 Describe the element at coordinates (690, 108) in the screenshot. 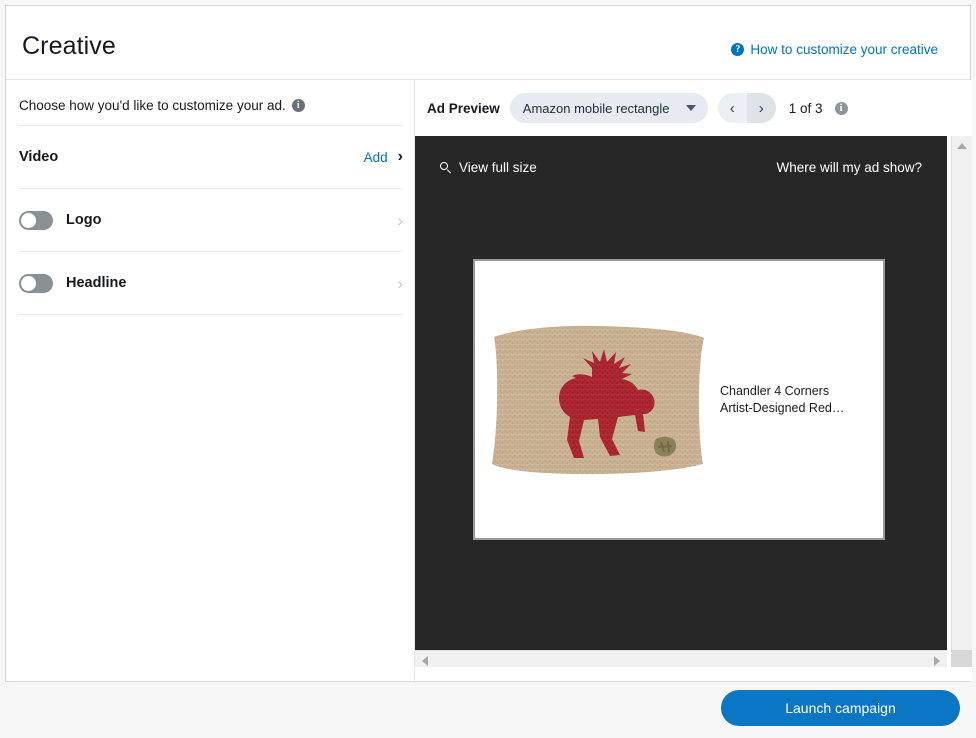

I see `chevron-down-icon` at that location.